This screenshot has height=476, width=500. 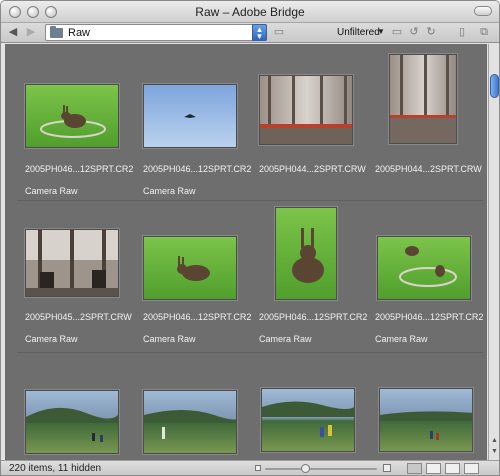 I want to click on back-arrow-icon: ◀, so click(x=13, y=32).